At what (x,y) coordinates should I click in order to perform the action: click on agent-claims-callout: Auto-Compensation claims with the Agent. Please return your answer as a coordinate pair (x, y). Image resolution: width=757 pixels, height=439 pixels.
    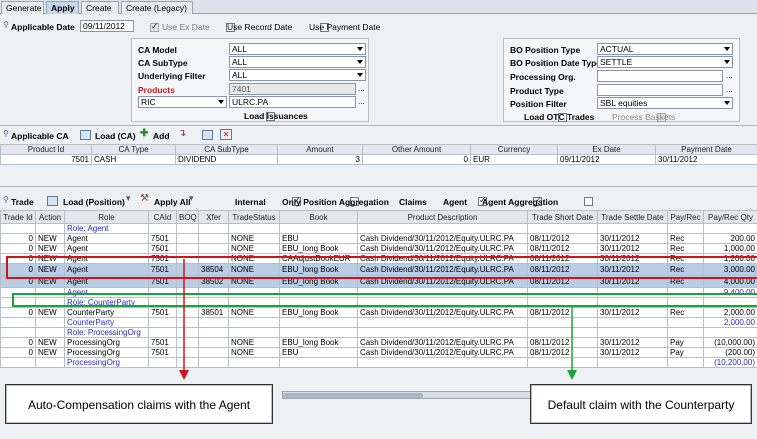
    Looking at the image, I should click on (139, 404).